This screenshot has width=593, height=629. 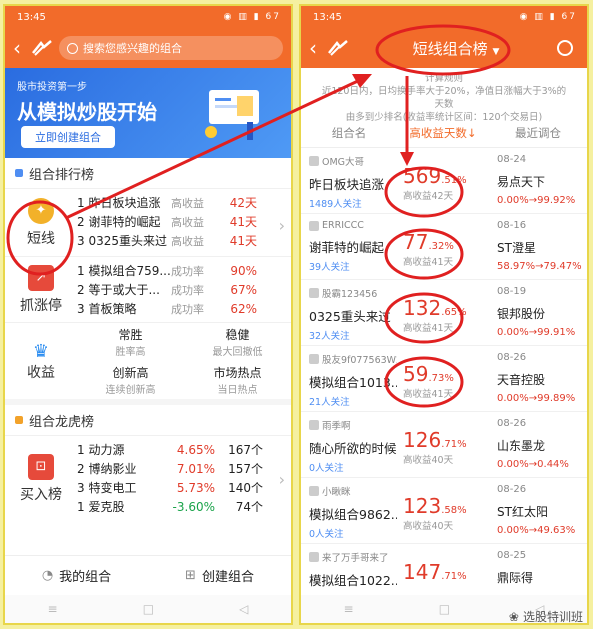 I want to click on portfolio-cell: 小瞅眯 模拟组合9862... 0人关注, so click(x=349, y=513).